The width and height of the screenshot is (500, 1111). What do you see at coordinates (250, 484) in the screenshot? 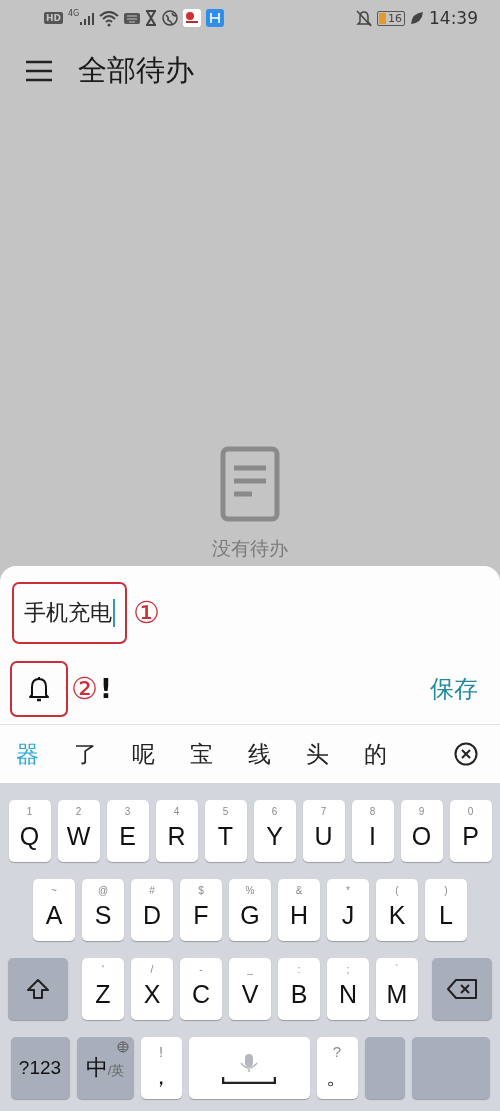
I see `document-icon` at bounding box center [250, 484].